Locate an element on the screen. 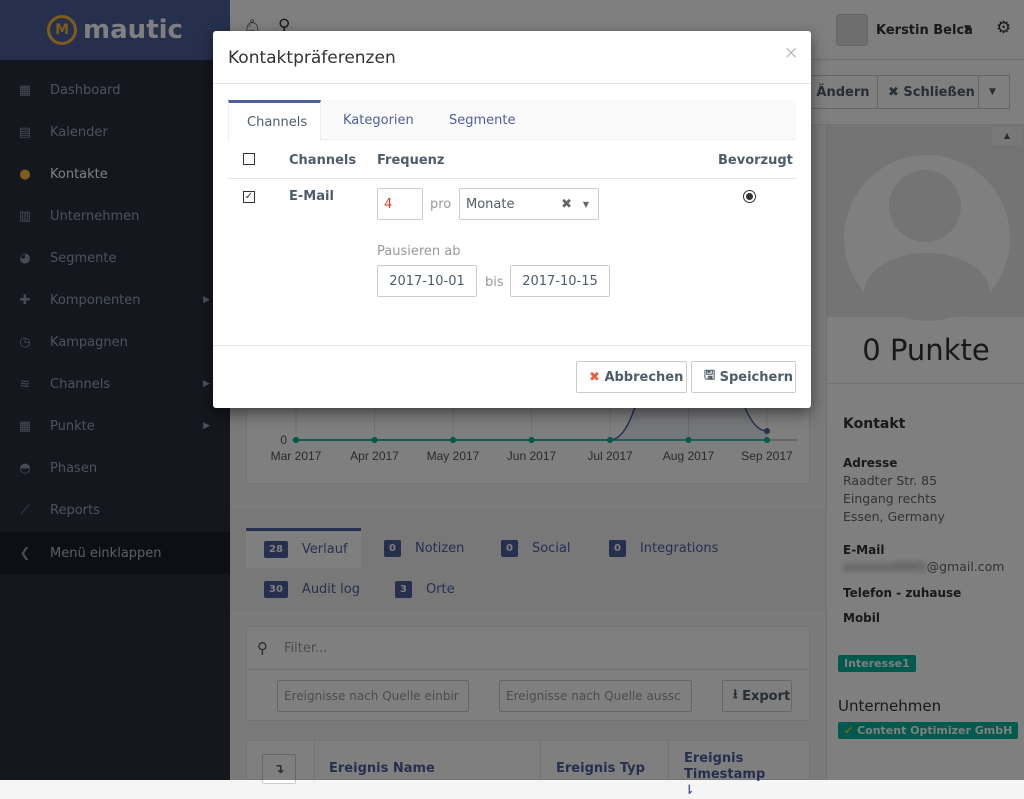 Image resolution: width=1024 pixels, height=799 pixels. frequency-unit-select: Monate ✖ ▼ is located at coordinates (529, 204).